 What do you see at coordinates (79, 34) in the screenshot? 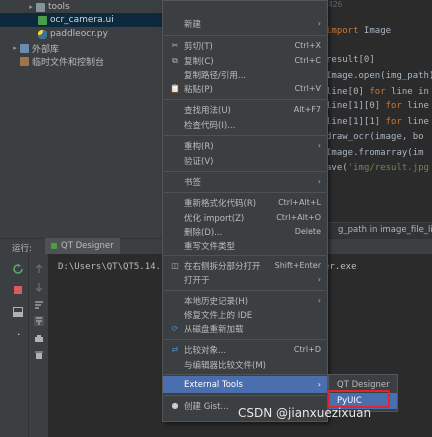
I see `tree-item-label: paddleocr.py` at bounding box center [79, 34].